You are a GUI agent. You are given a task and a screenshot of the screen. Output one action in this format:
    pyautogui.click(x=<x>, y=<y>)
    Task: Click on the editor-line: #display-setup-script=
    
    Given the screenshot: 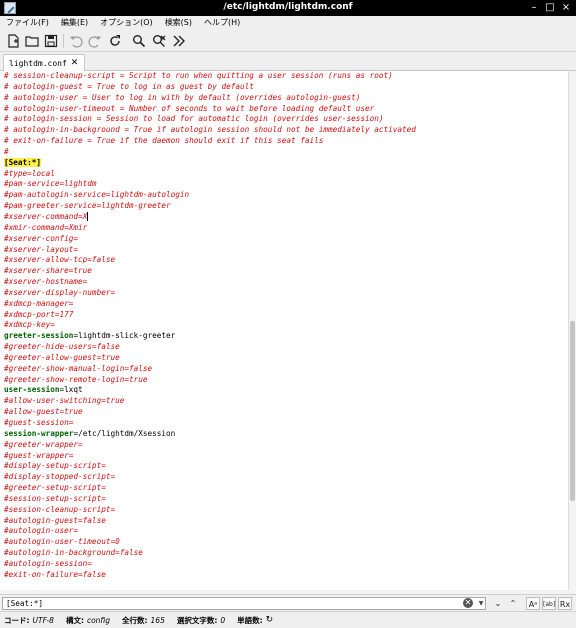 What is the action you would take?
    pyautogui.click(x=284, y=466)
    